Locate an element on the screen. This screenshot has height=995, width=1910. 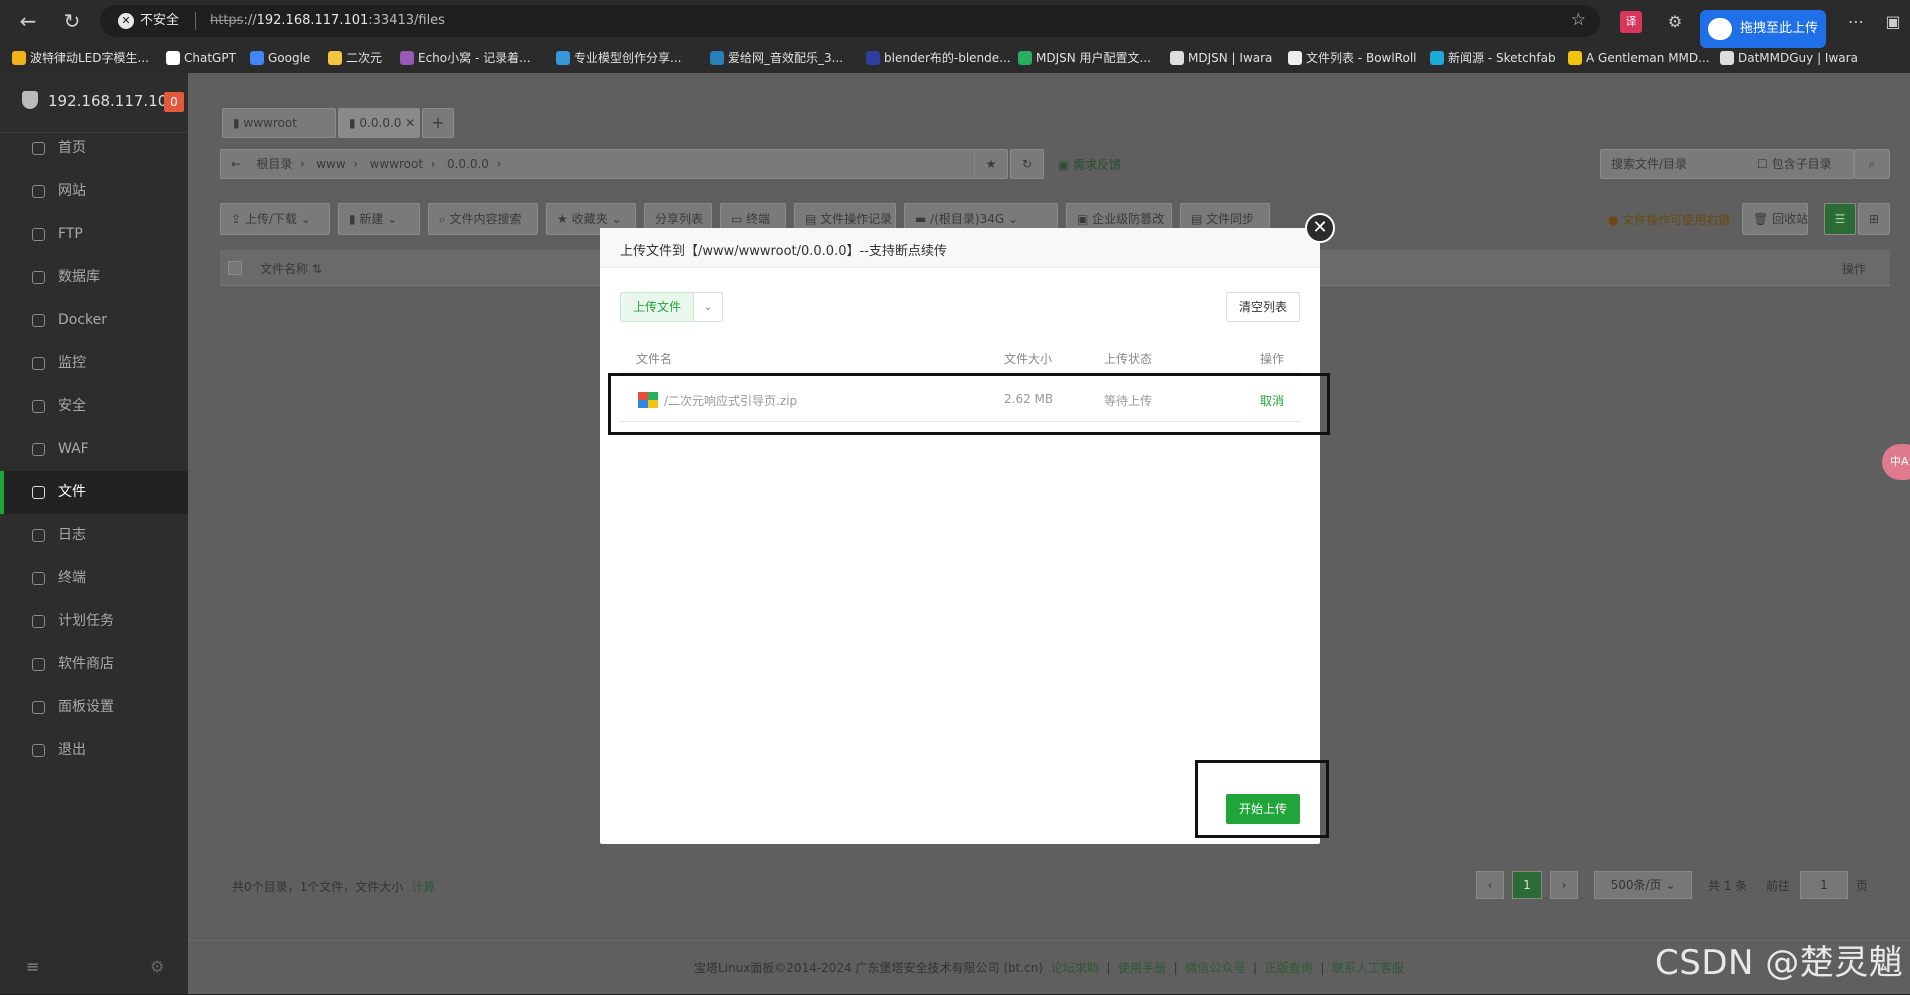
back-icon: ← is located at coordinates (28, 21).